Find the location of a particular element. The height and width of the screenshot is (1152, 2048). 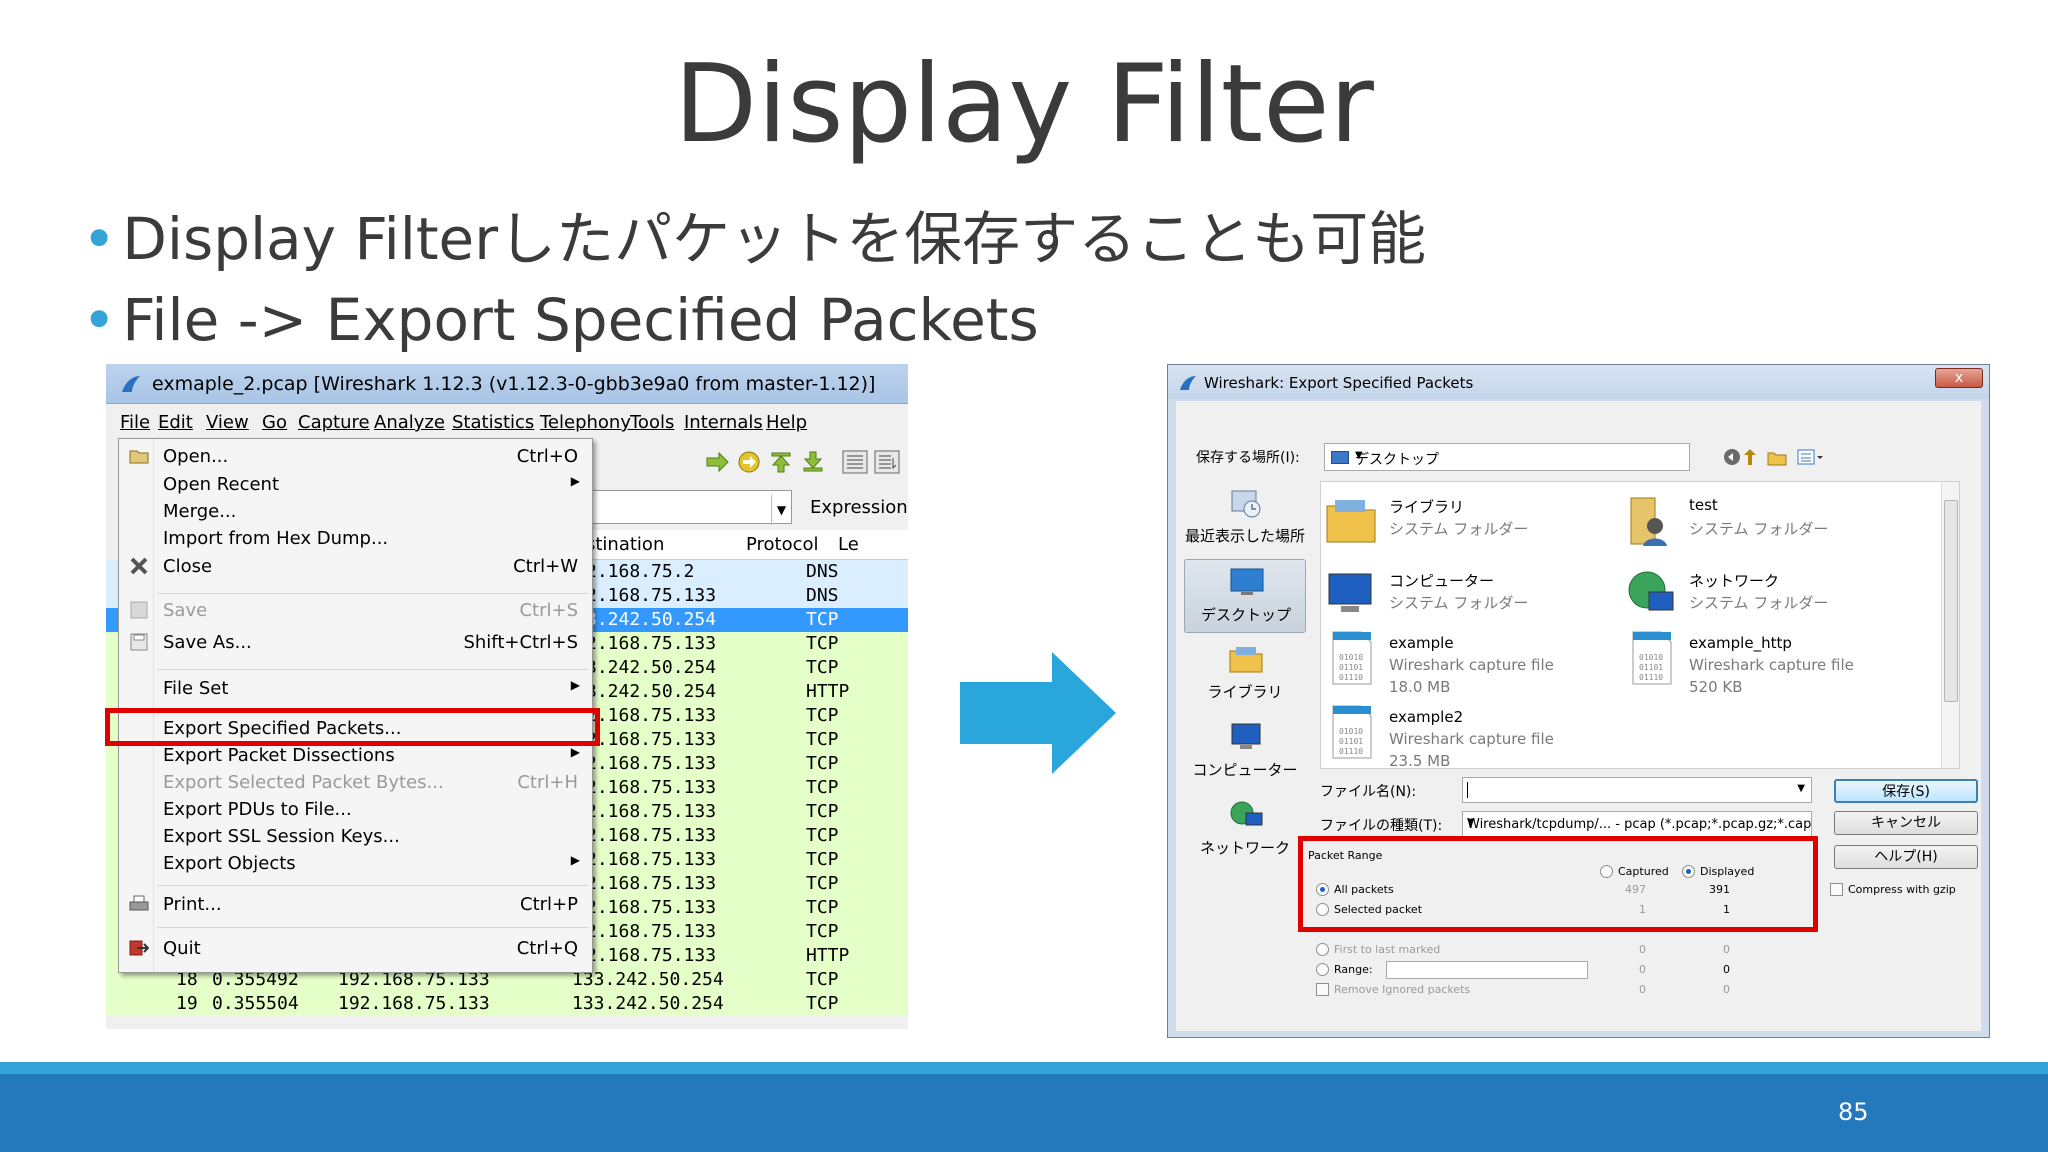

scrollbar-thumb is located at coordinates (1951, 601).